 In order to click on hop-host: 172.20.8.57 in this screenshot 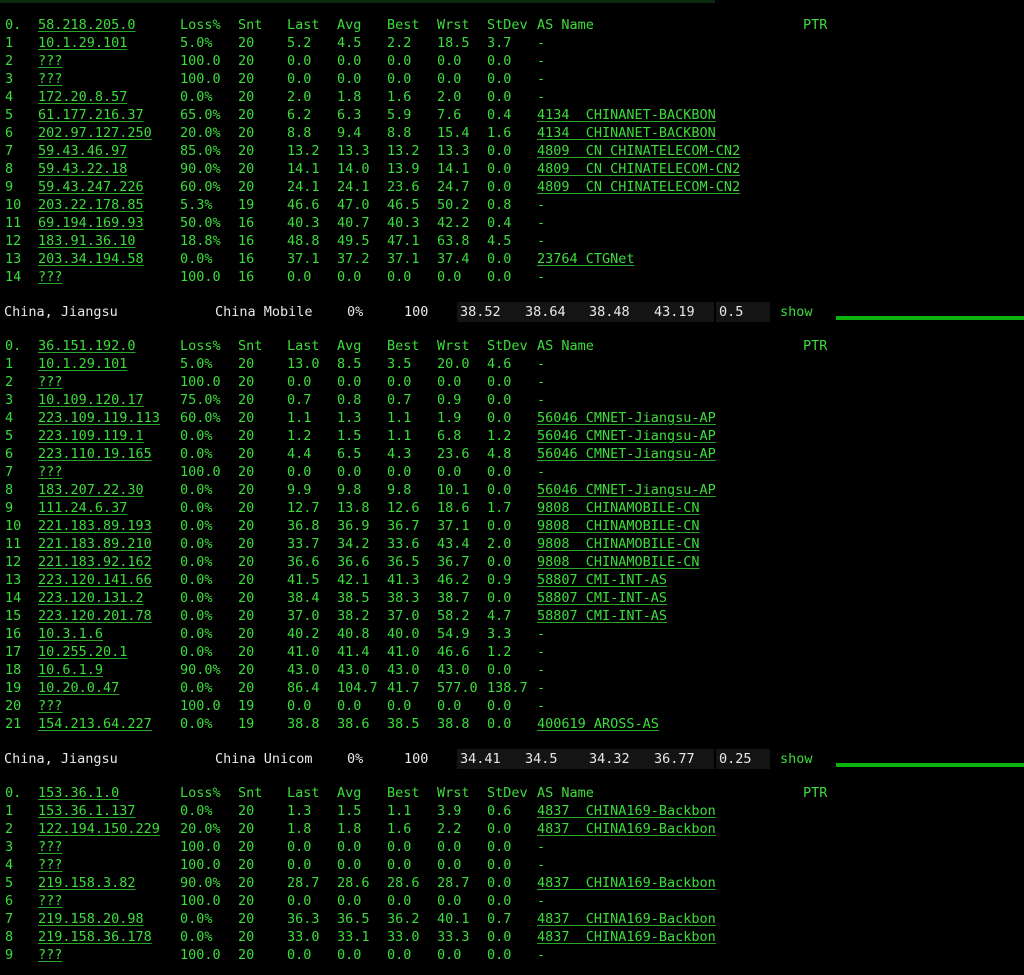, I will do `click(82, 97)`.